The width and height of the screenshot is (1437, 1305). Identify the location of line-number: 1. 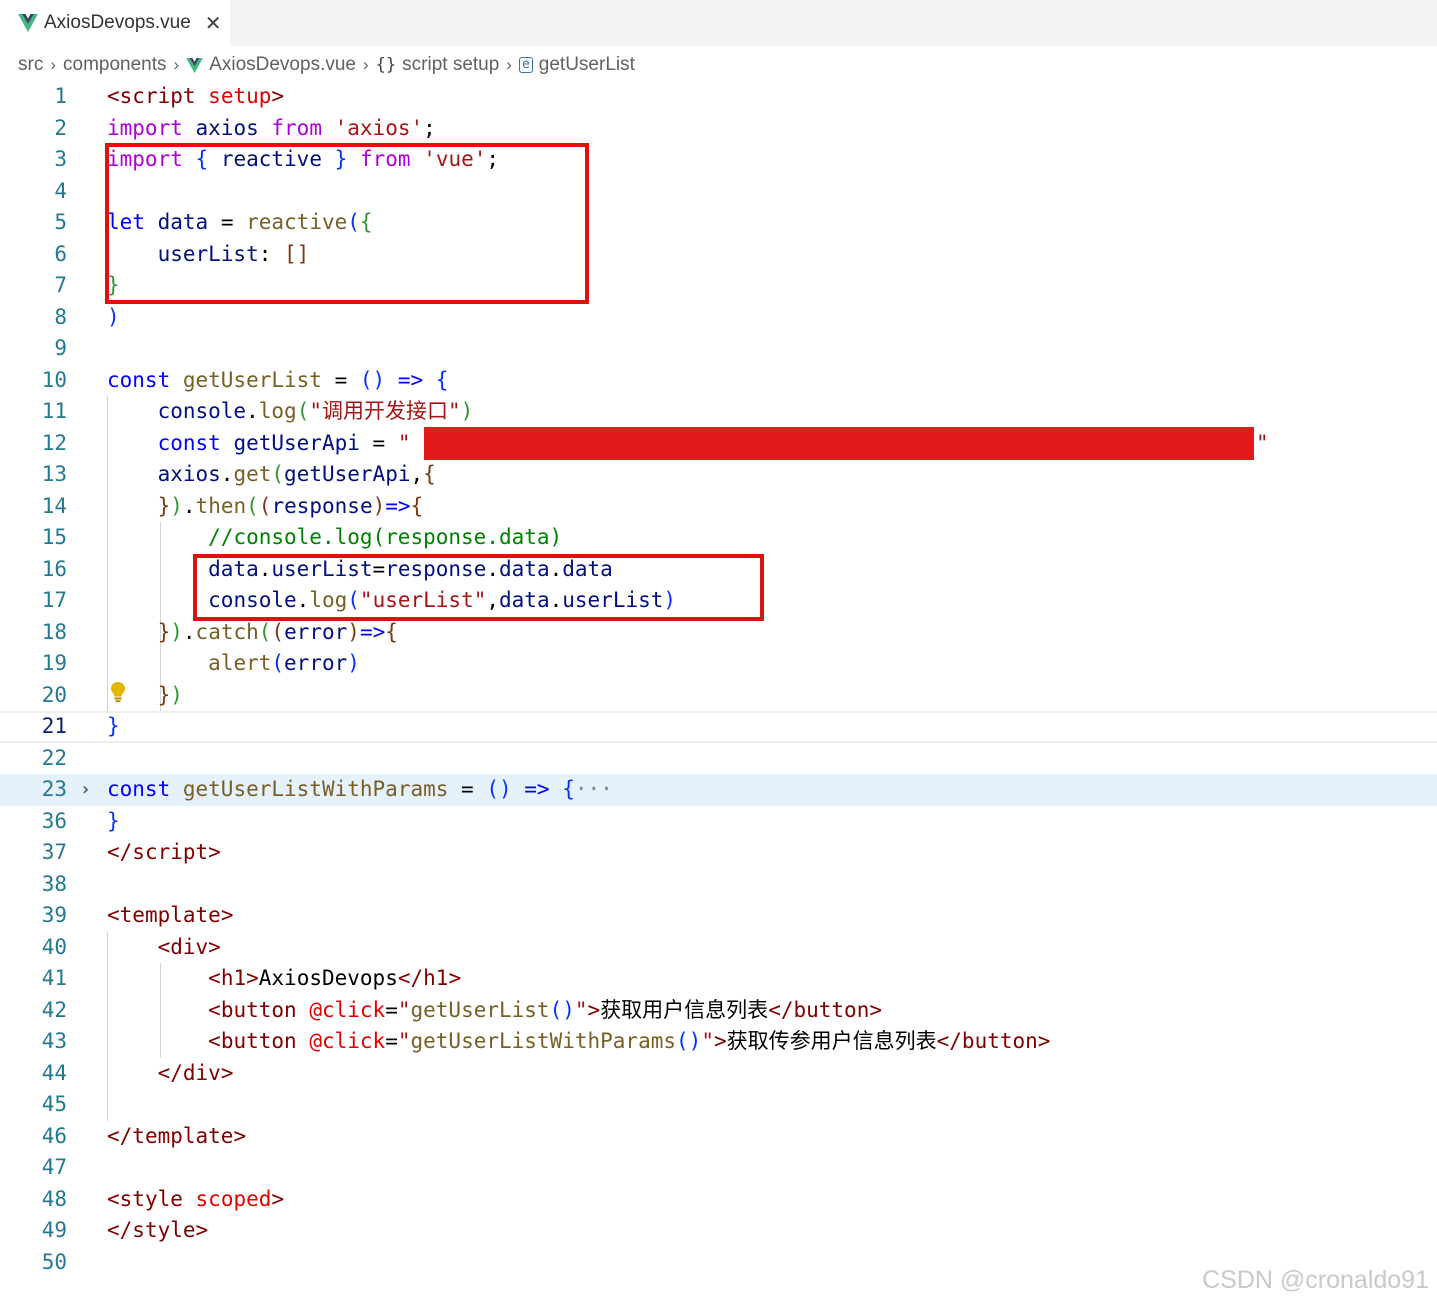
(60, 96).